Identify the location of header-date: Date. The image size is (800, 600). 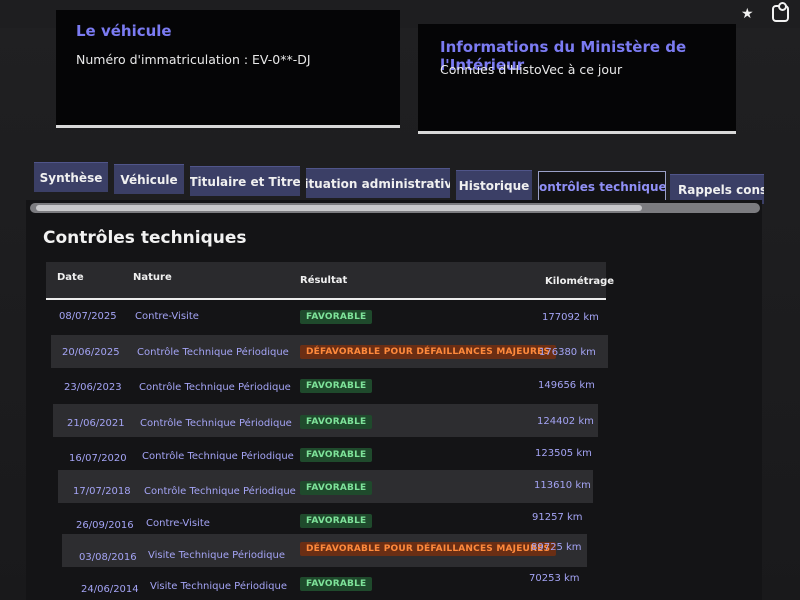
(70, 277).